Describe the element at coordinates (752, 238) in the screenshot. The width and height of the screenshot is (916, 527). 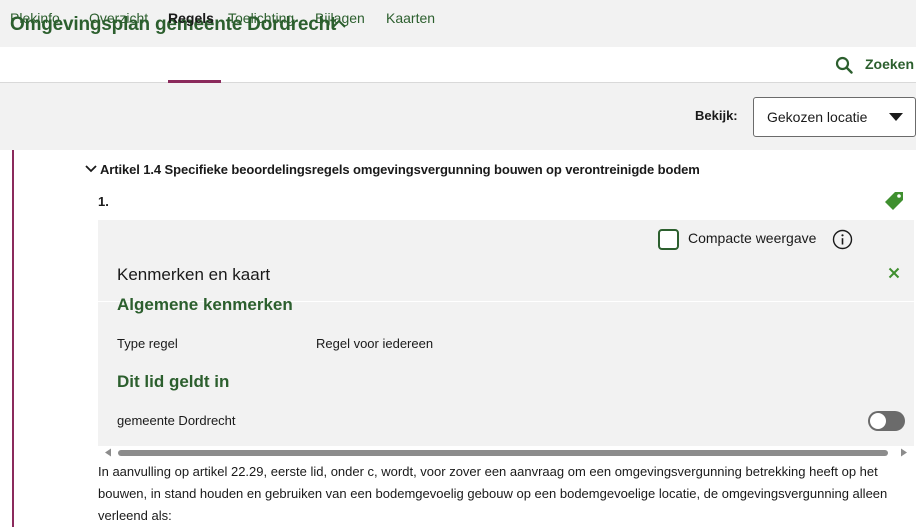
I see `compact-view-label: Compacte weergave` at that location.